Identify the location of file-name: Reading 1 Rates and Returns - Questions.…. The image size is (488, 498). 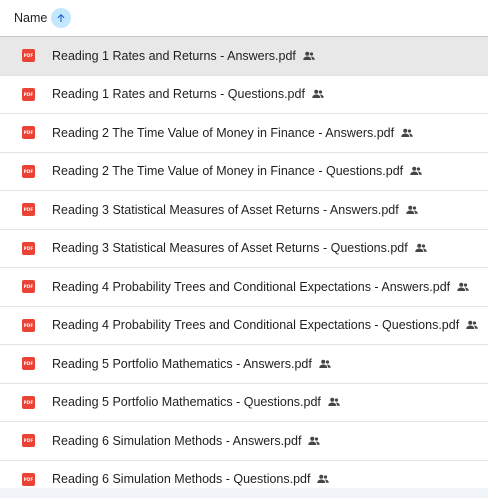
(178, 94).